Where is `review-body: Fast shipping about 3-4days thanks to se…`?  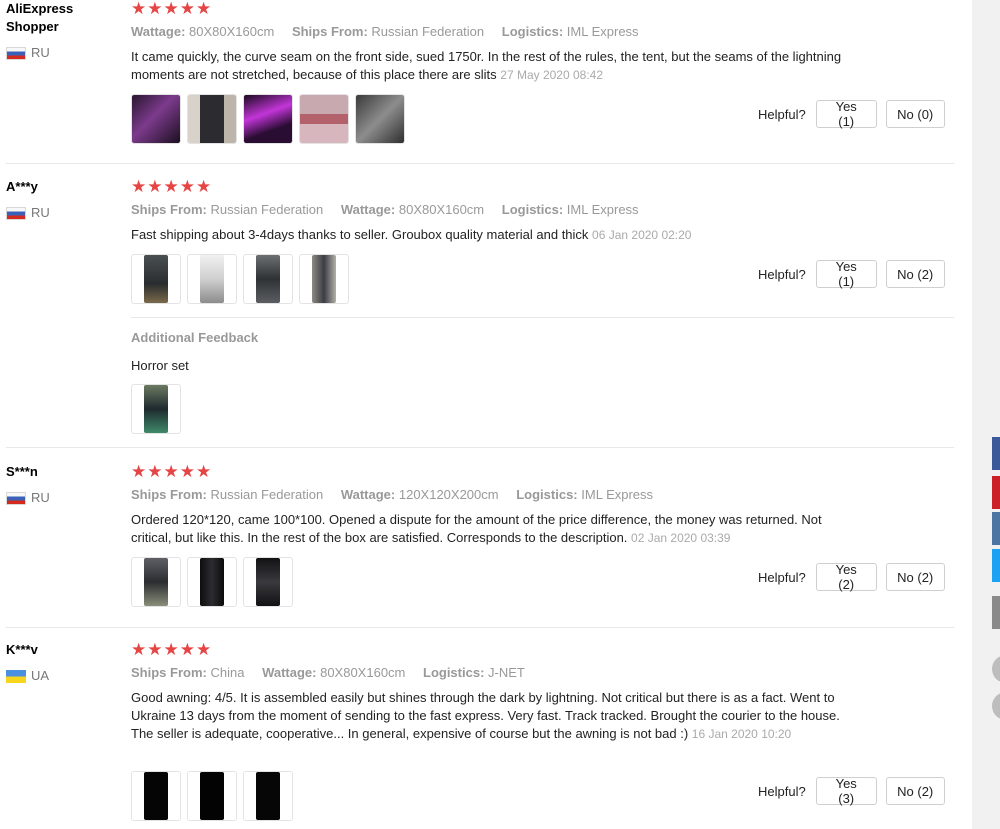 review-body: Fast shipping about 3-4days thanks to se… is located at coordinates (360, 234).